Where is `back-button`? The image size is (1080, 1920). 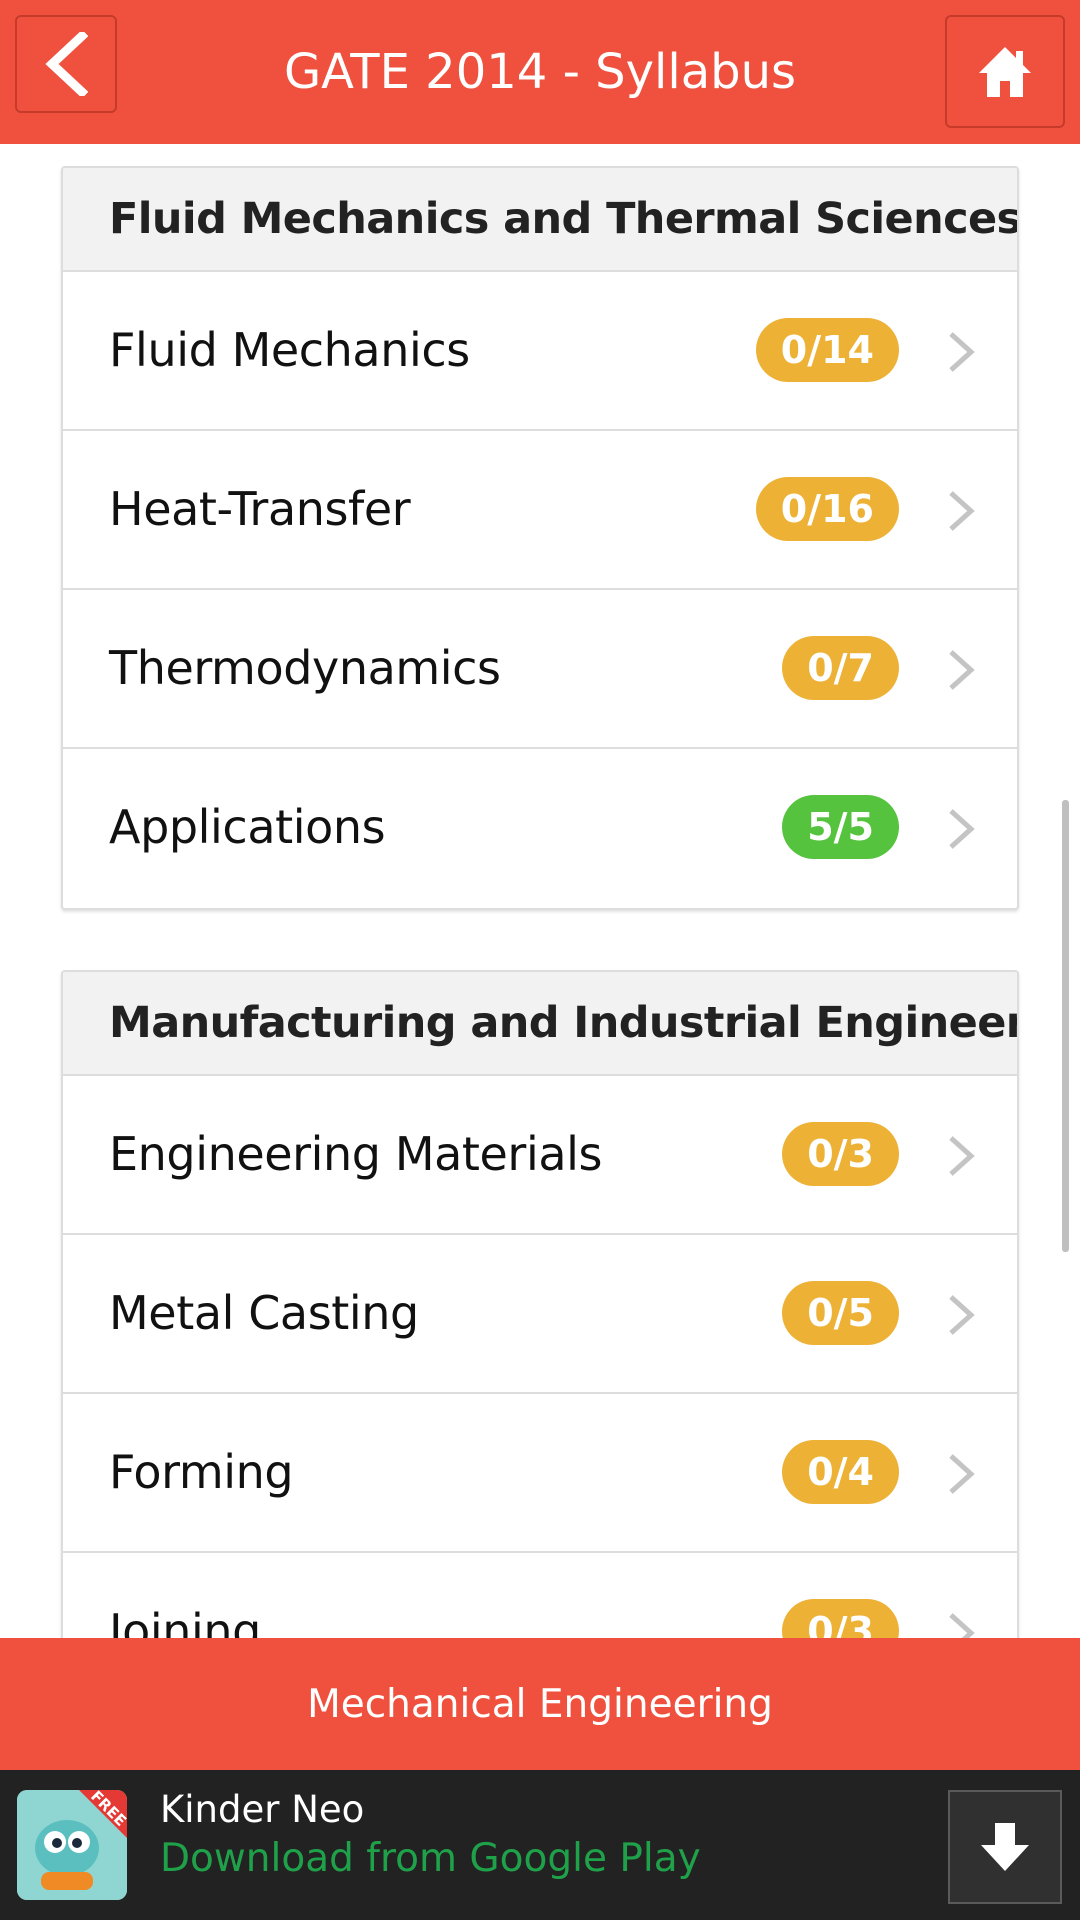
back-button is located at coordinates (66, 64).